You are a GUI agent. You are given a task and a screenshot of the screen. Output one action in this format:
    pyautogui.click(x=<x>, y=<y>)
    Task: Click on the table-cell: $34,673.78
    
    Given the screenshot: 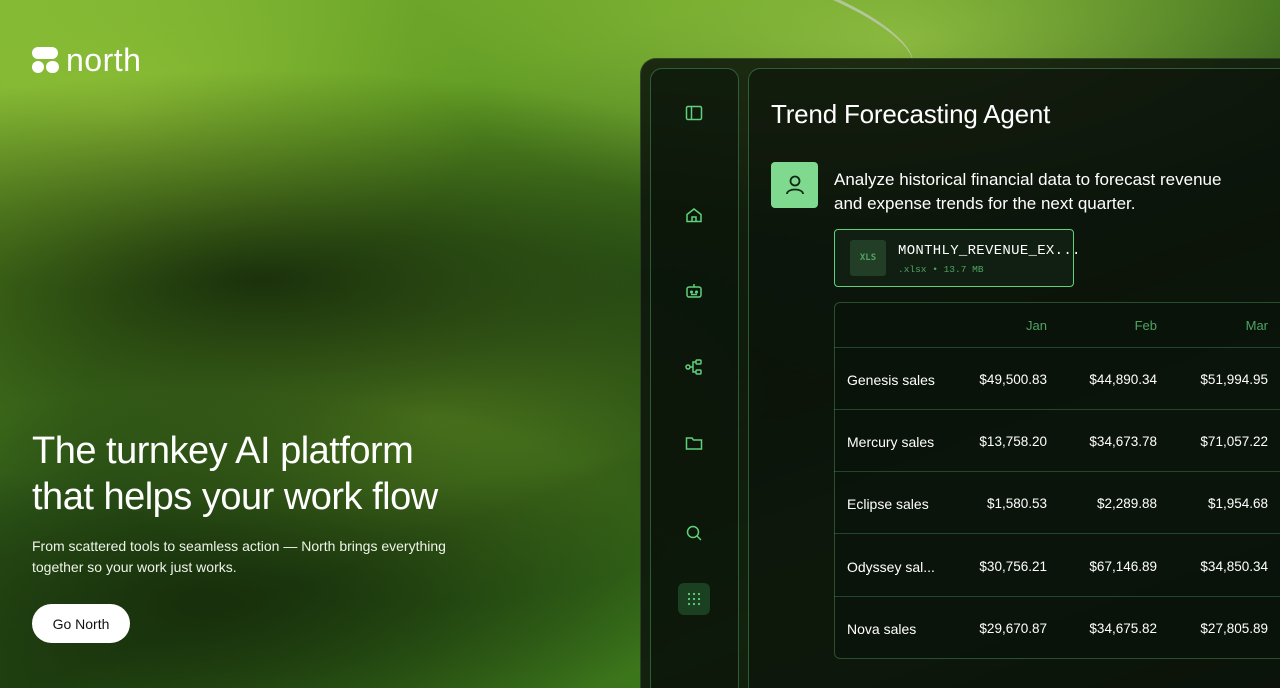 What is the action you would take?
    pyautogui.click(x=1123, y=441)
    